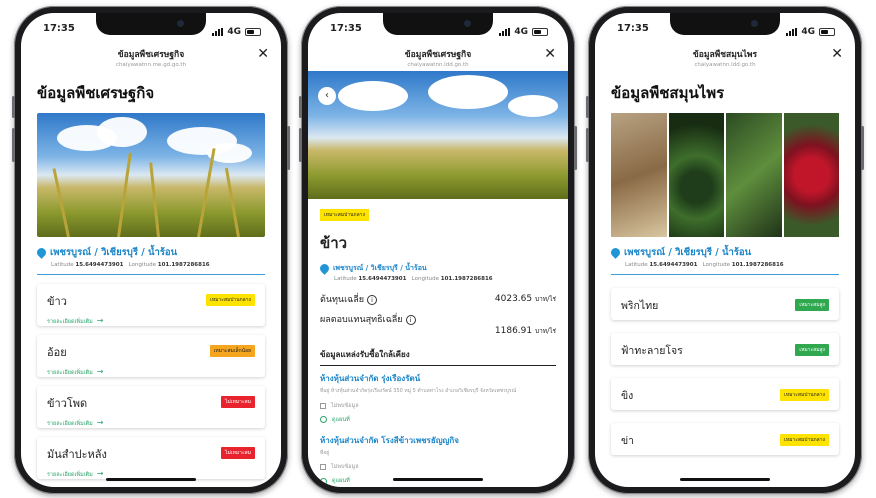 The height and width of the screenshot is (498, 876). I want to click on shop-map-link: ดูแผนที่, so click(438, 420).